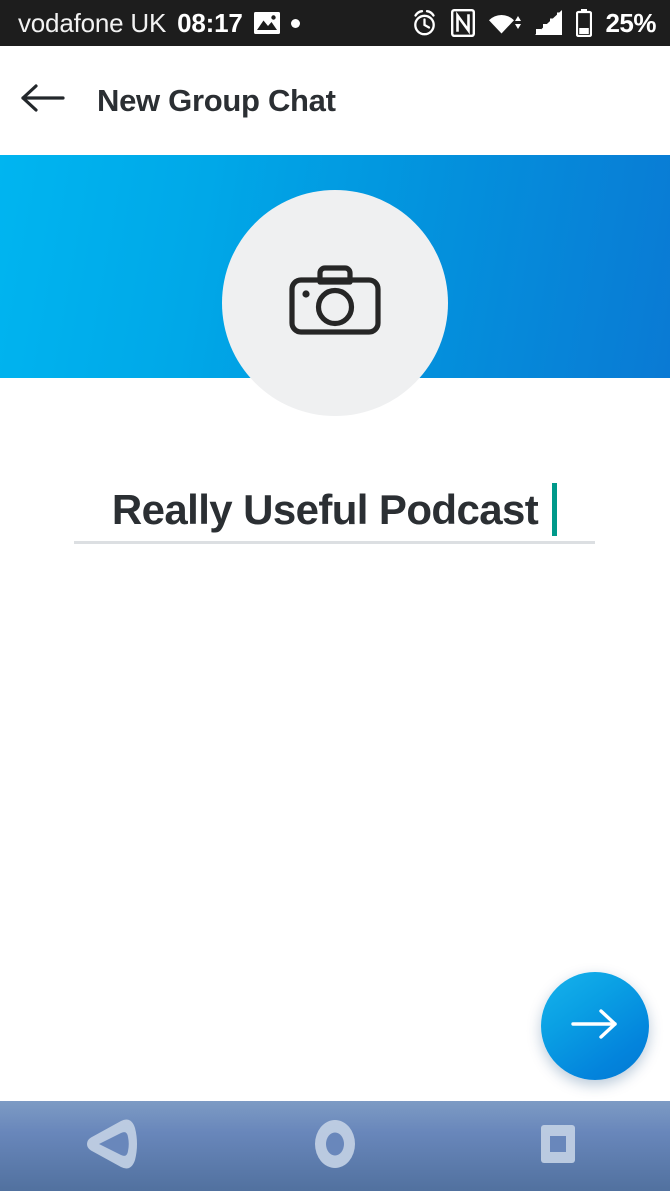 Image resolution: width=670 pixels, height=1191 pixels. I want to click on nav-back-button, so click(111, 1146).